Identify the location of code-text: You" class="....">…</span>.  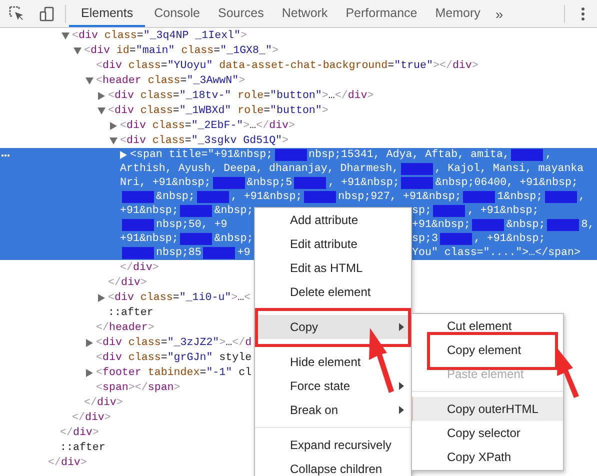
(496, 253).